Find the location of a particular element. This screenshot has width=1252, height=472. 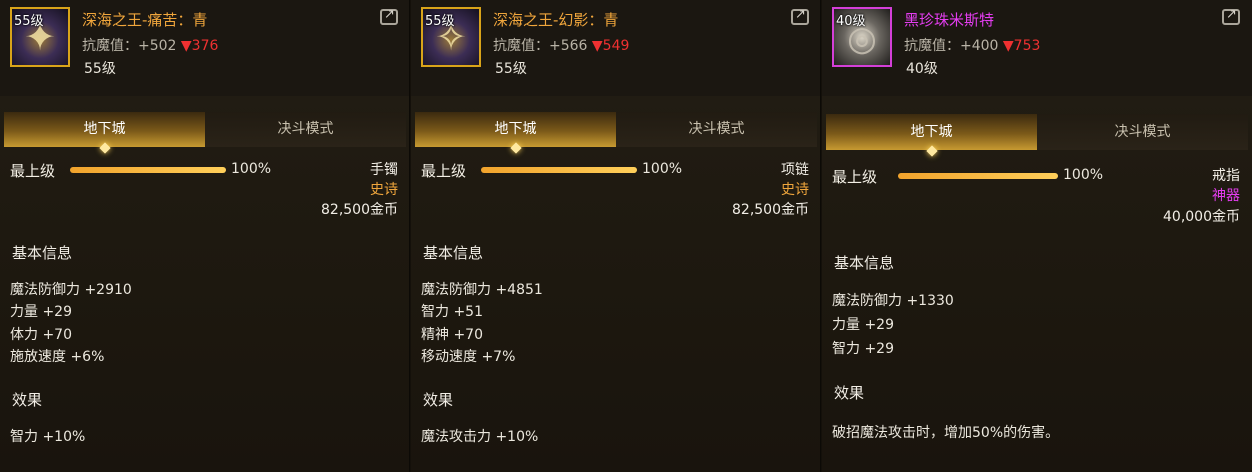

stat-line: 魔法防御力 +2910 is located at coordinates (71, 290).